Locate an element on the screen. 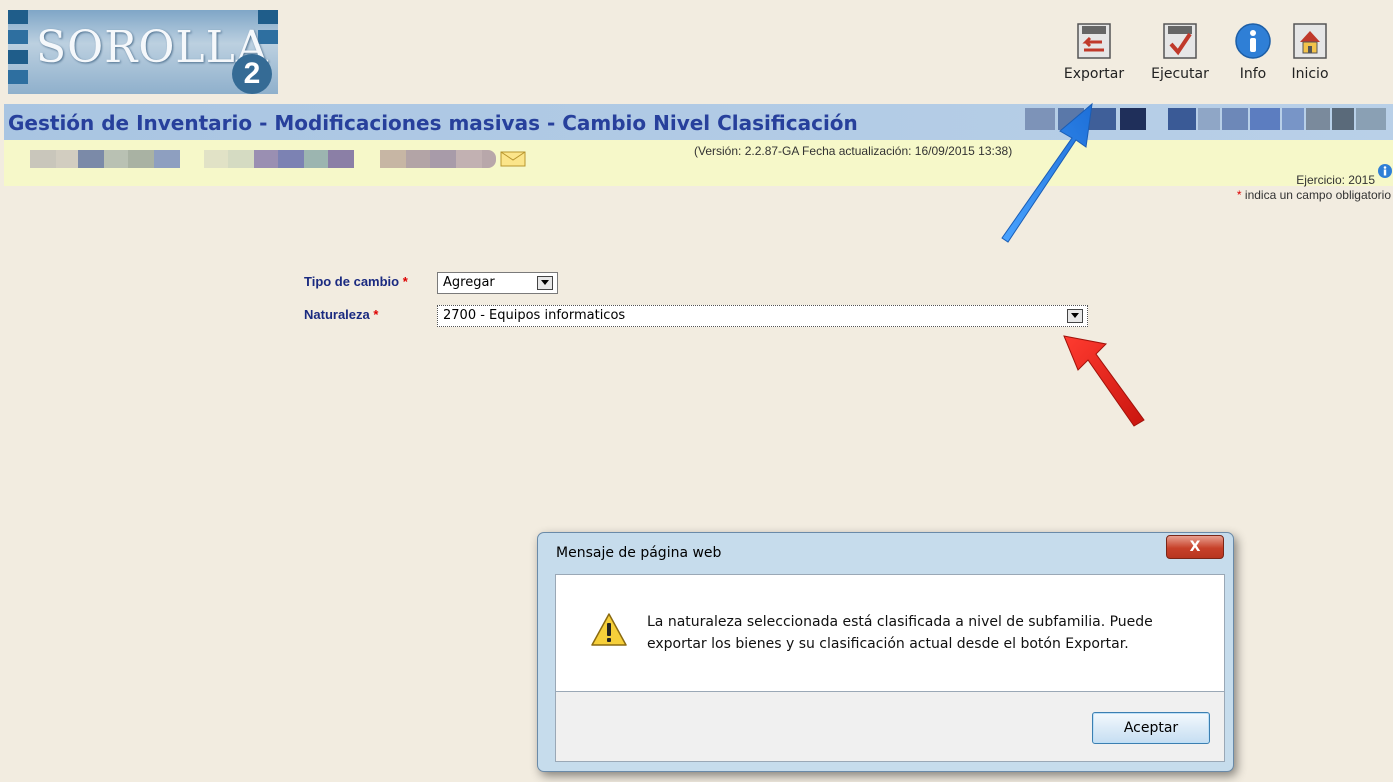 This screenshot has width=1393, height=782. dialog-close-button: X is located at coordinates (1195, 547).